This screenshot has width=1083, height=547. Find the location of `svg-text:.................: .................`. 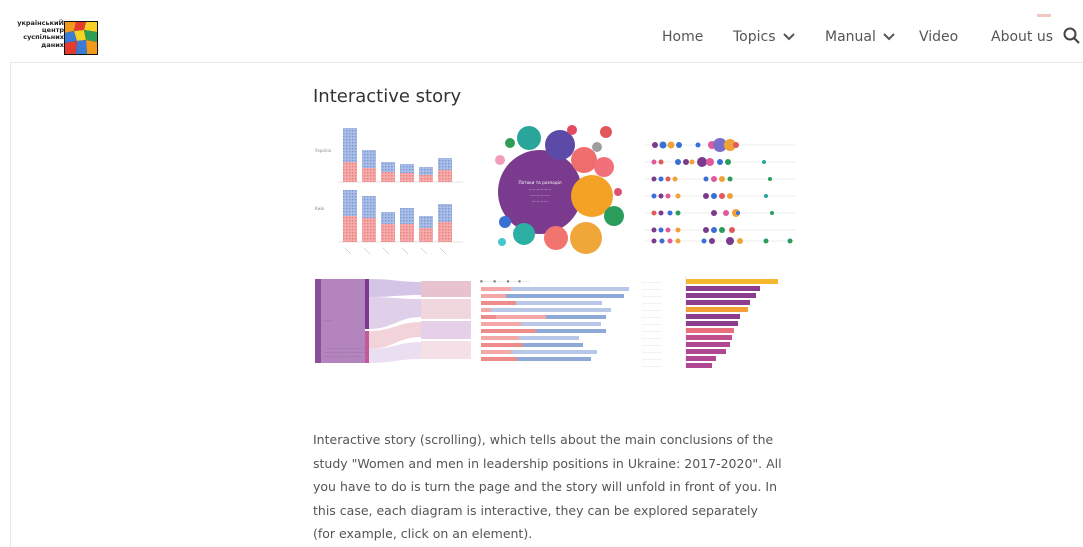

svg-text:.................: ................. is located at coordinates (540, 188).